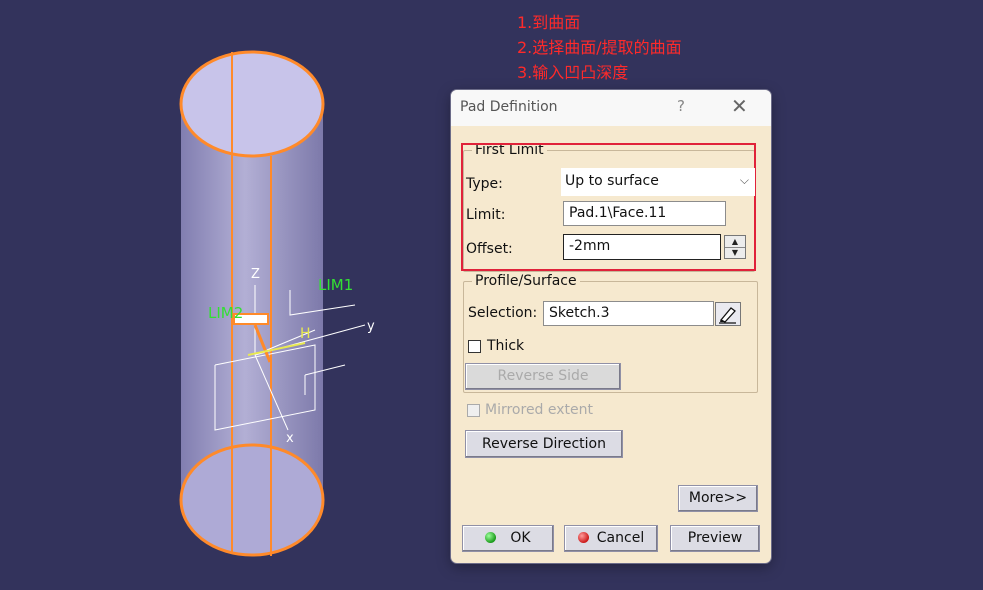  What do you see at coordinates (543, 376) in the screenshot?
I see `reverse-side-button: Reverse Side` at bounding box center [543, 376].